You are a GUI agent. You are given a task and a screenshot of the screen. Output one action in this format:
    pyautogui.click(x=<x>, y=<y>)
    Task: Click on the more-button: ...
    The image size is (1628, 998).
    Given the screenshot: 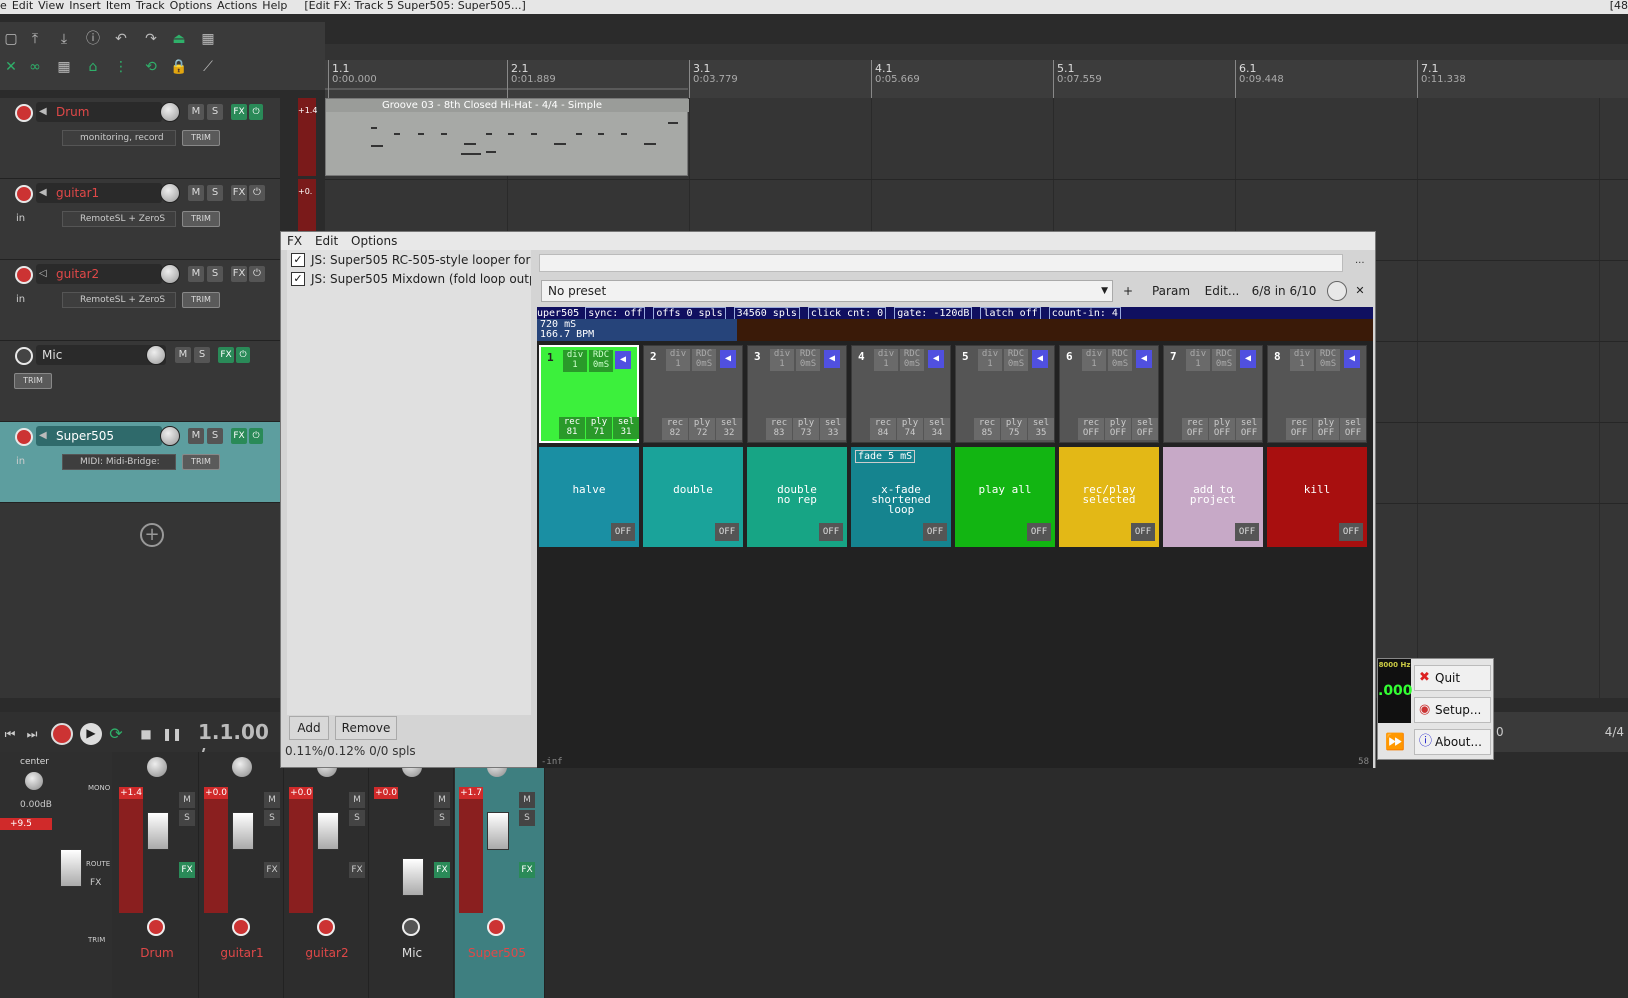 What is the action you would take?
    pyautogui.click(x=1360, y=260)
    